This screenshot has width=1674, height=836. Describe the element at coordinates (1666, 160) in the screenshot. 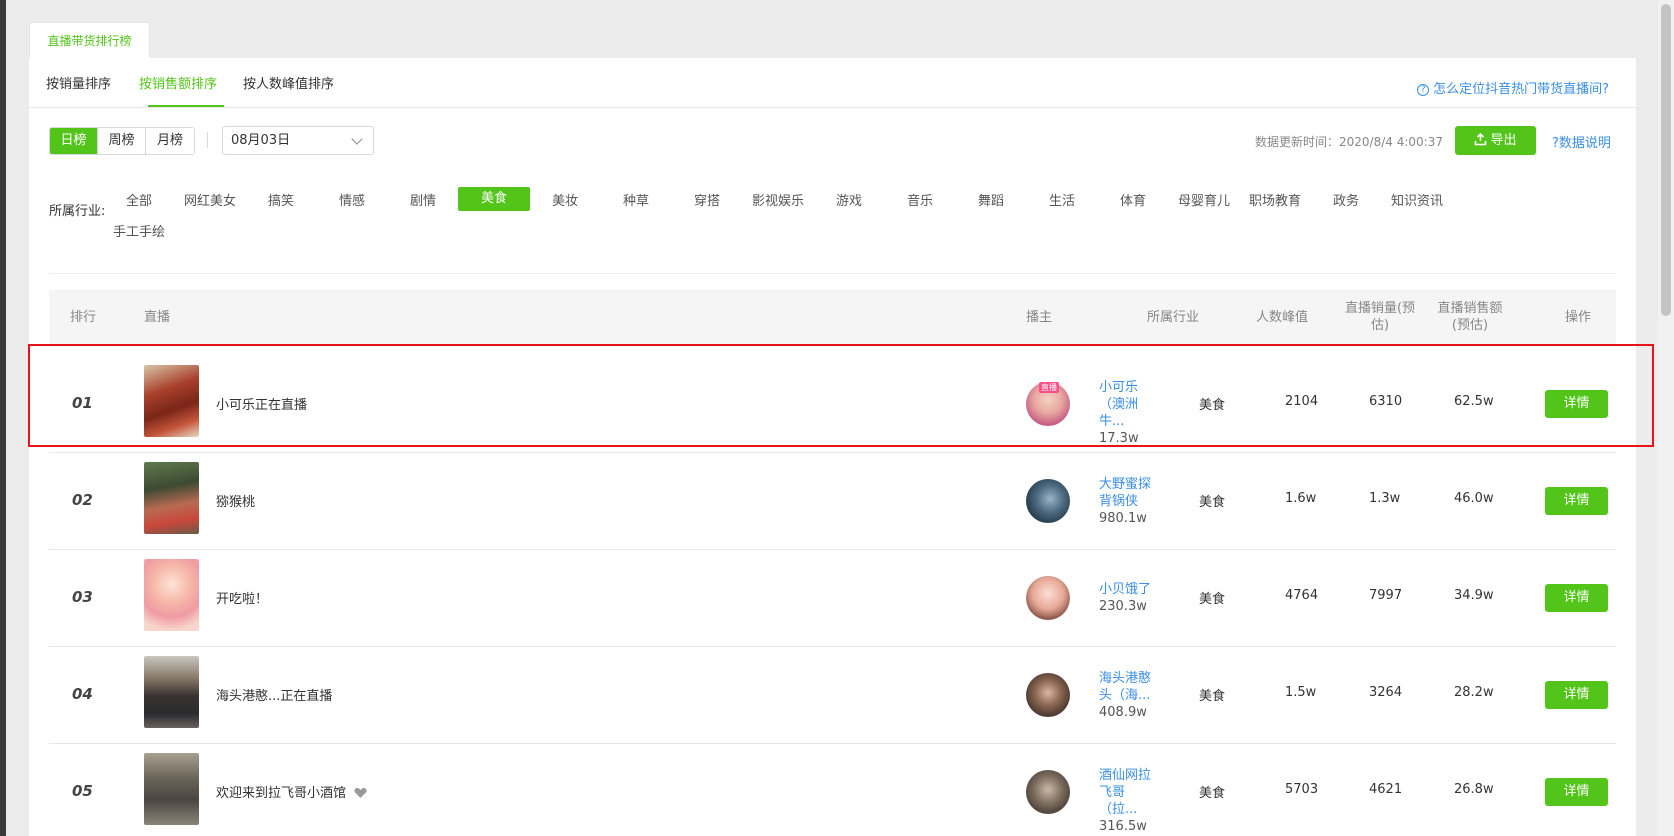

I see `scrollbar-thumb` at that location.